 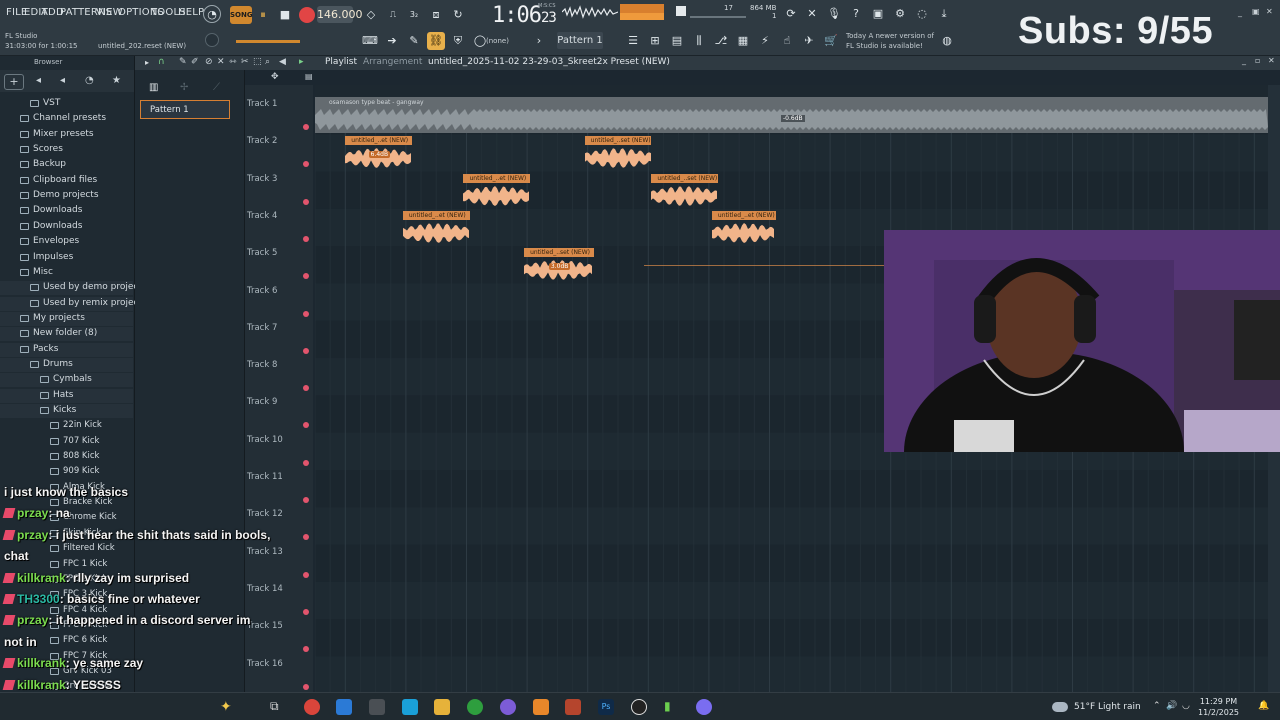 I want to click on stop-button: ■, so click(x=285, y=15).